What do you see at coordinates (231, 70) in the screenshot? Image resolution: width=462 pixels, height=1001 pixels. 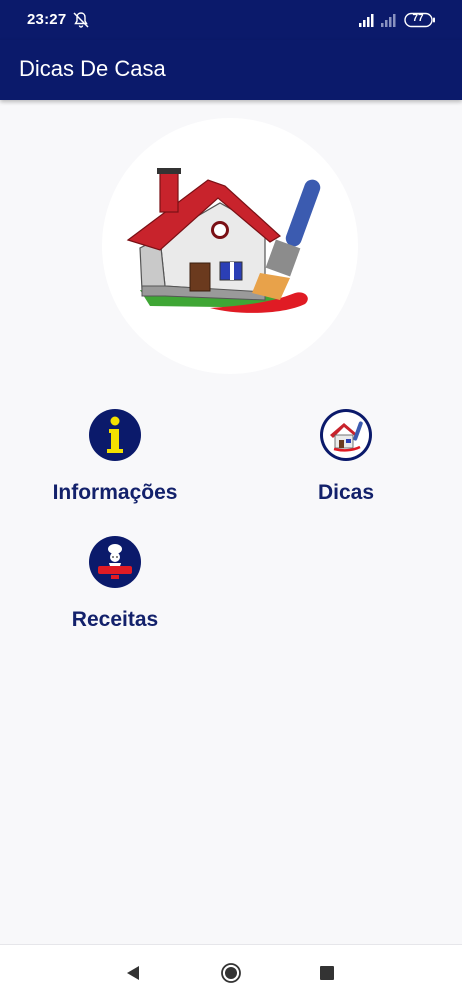 I see `app-bar: Dicas De Casa` at bounding box center [231, 70].